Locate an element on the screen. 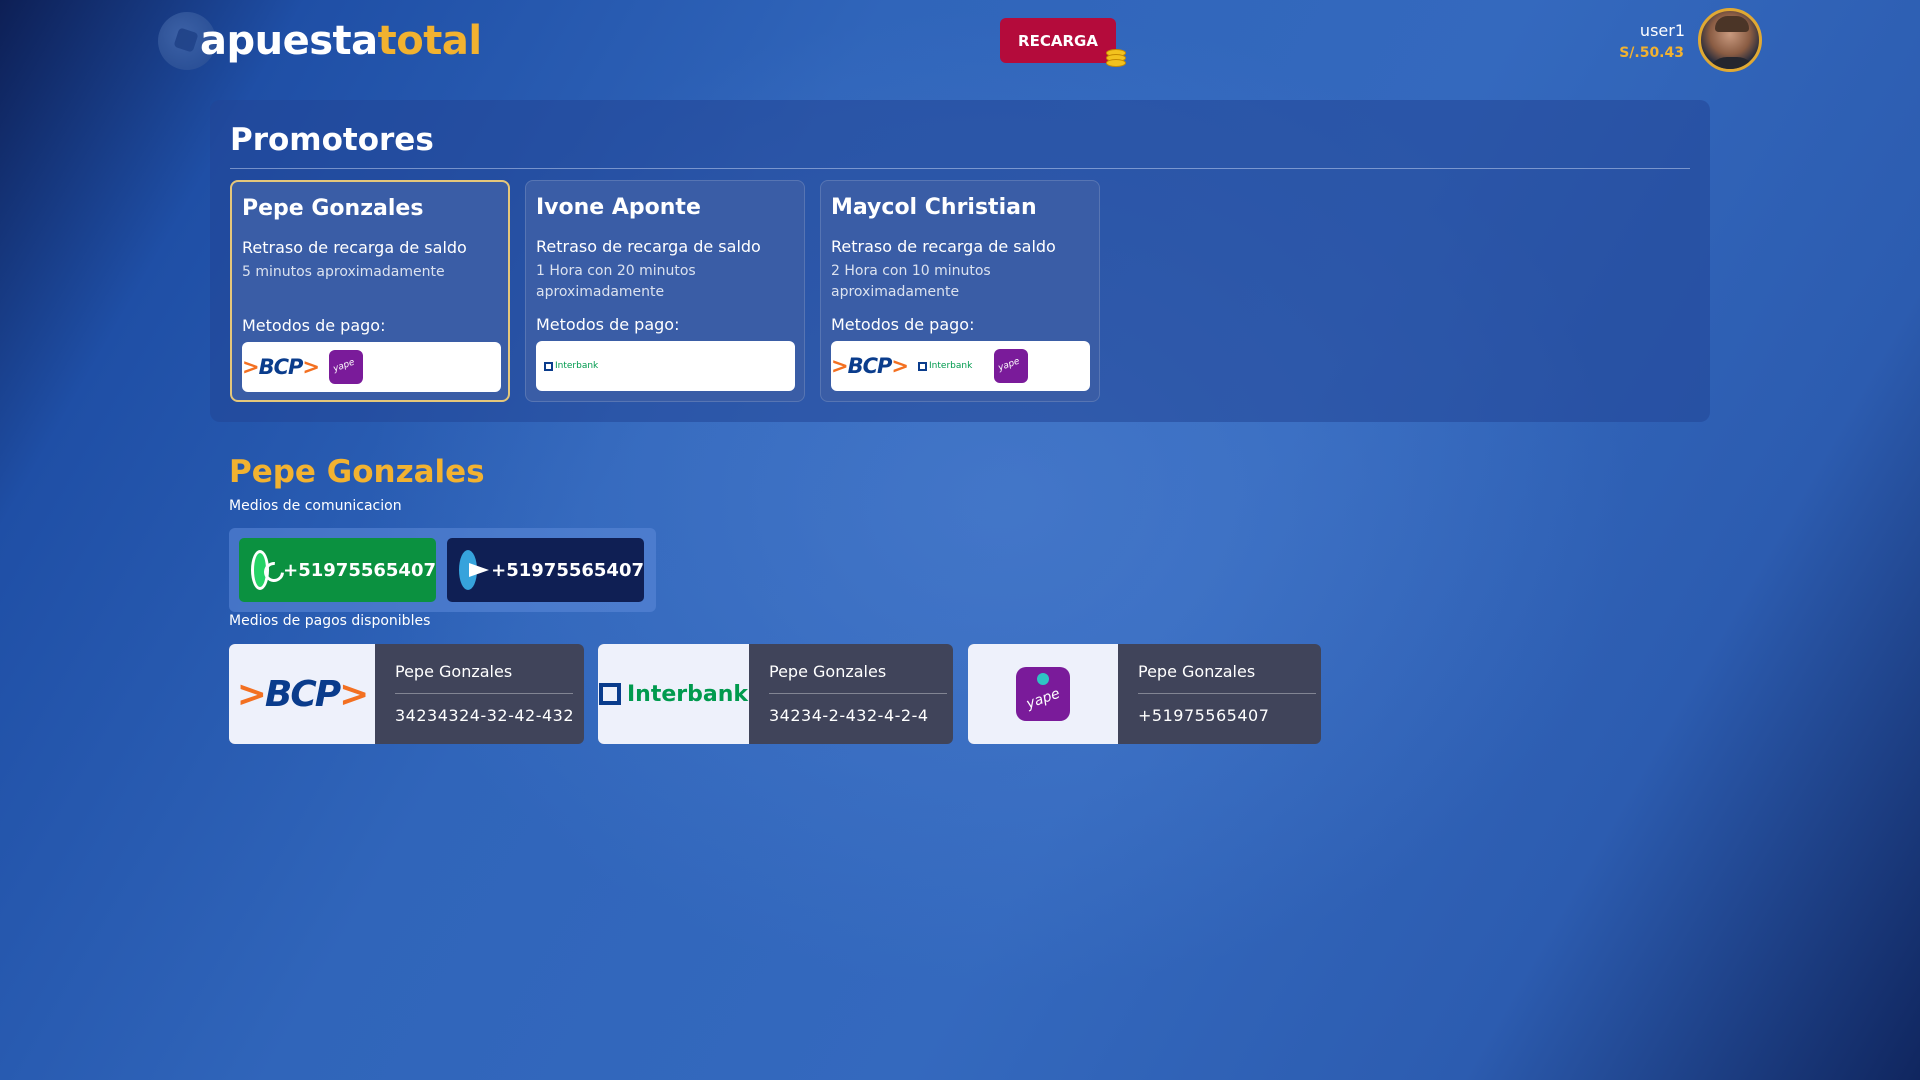 The height and width of the screenshot is (1080, 1920). payment-info: Pepe Gonzales 34234-2-432-4-2-4 is located at coordinates (851, 694).